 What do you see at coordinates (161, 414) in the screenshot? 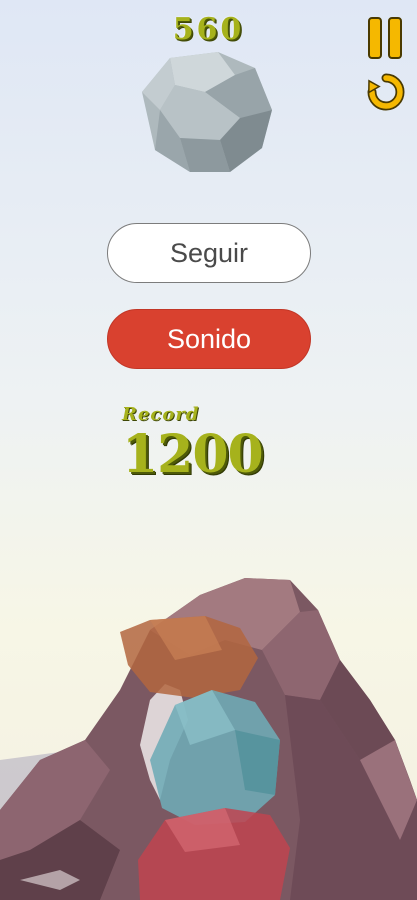
I see `record-label: Record` at bounding box center [161, 414].